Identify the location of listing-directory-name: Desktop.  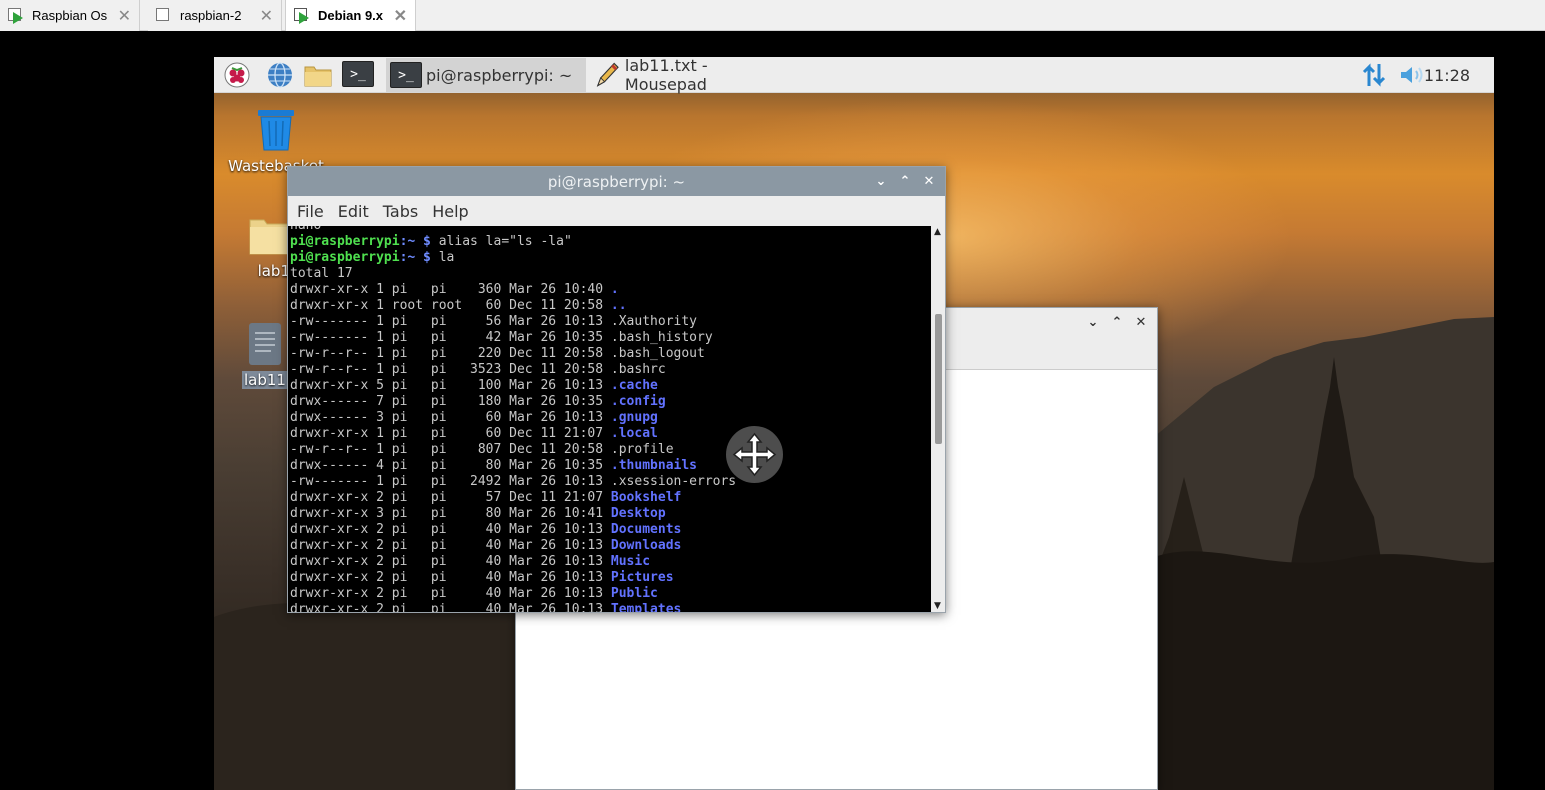
(638, 513).